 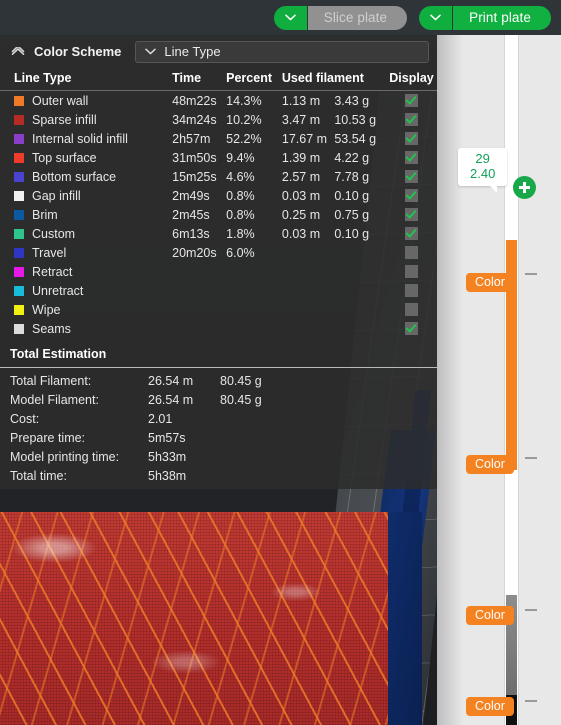 What do you see at coordinates (405, 618) in the screenshot?
I see `sliced-model-edge` at bounding box center [405, 618].